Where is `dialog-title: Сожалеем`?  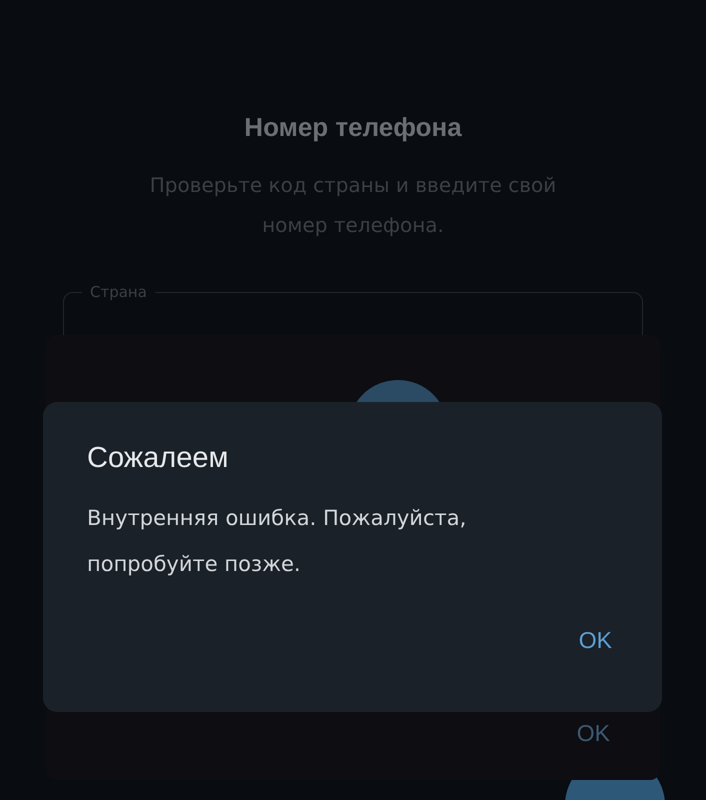 dialog-title: Сожалеем is located at coordinates (158, 458).